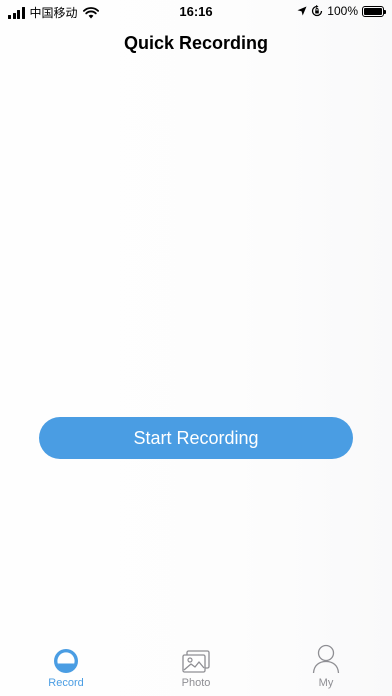 The width and height of the screenshot is (392, 696). I want to click on tab-my-label: My, so click(326, 683).